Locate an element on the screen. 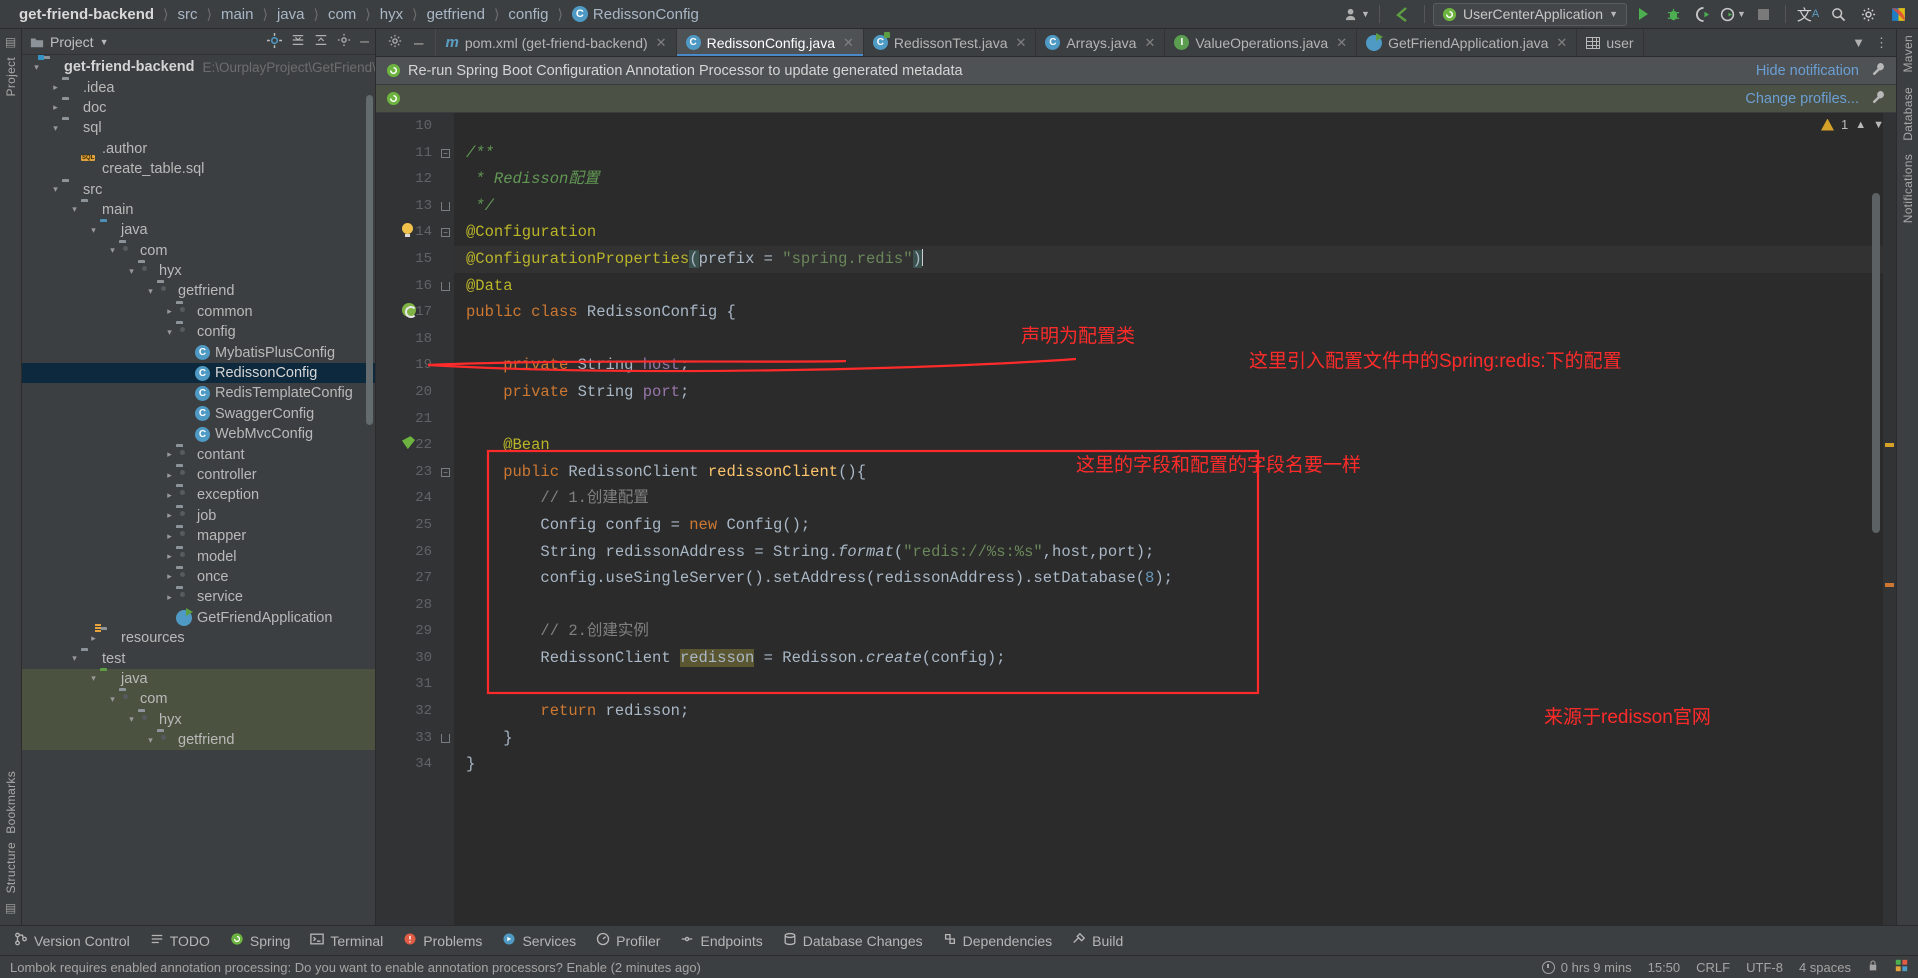  rail-item-structure: Structure is located at coordinates (11, 867).